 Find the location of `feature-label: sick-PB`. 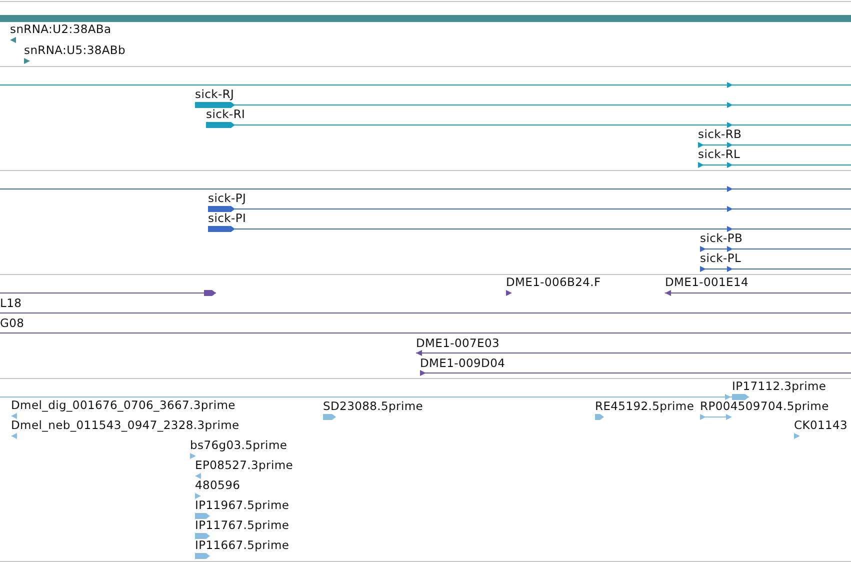

feature-label: sick-PB is located at coordinates (721, 238).